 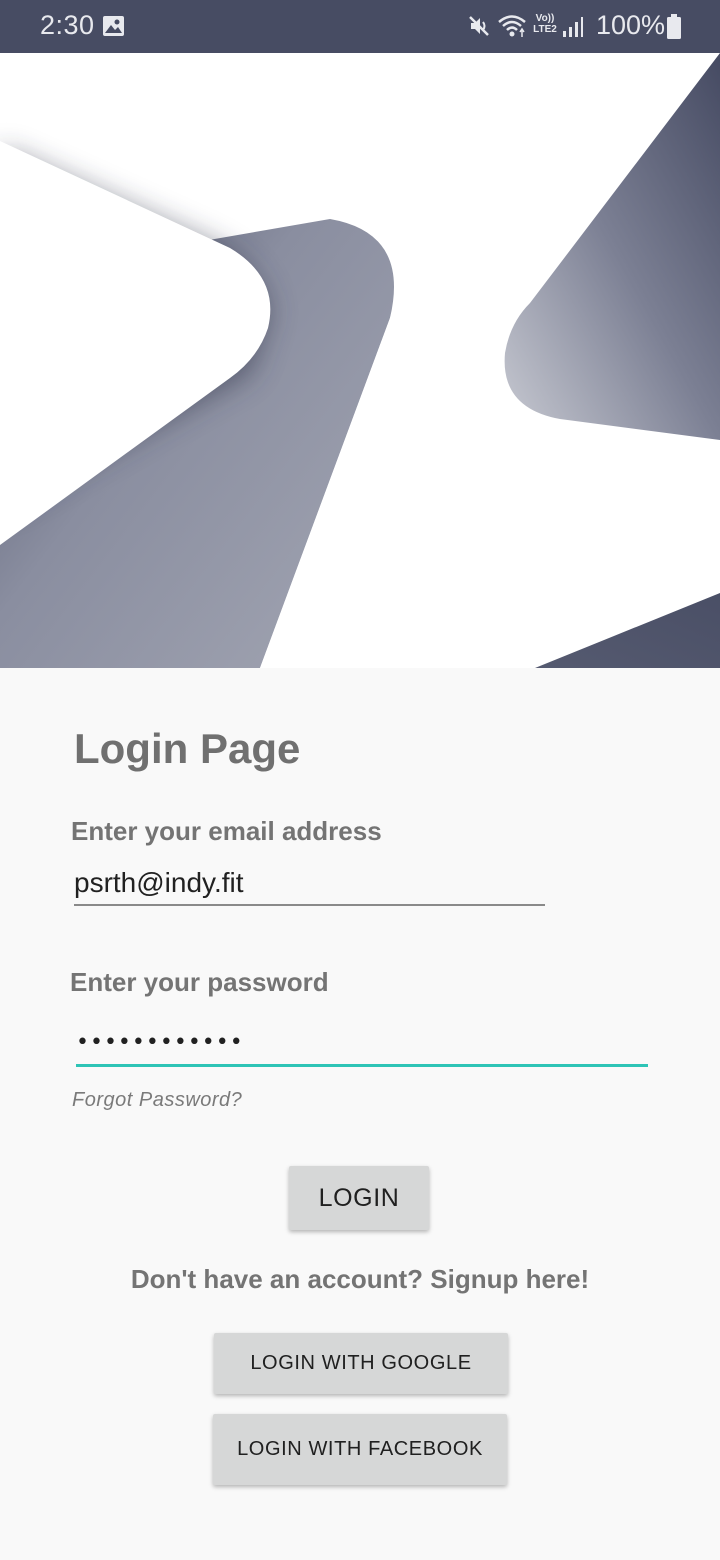 What do you see at coordinates (157, 1100) in the screenshot?
I see `forgot-password-link: Forgot Password?` at bounding box center [157, 1100].